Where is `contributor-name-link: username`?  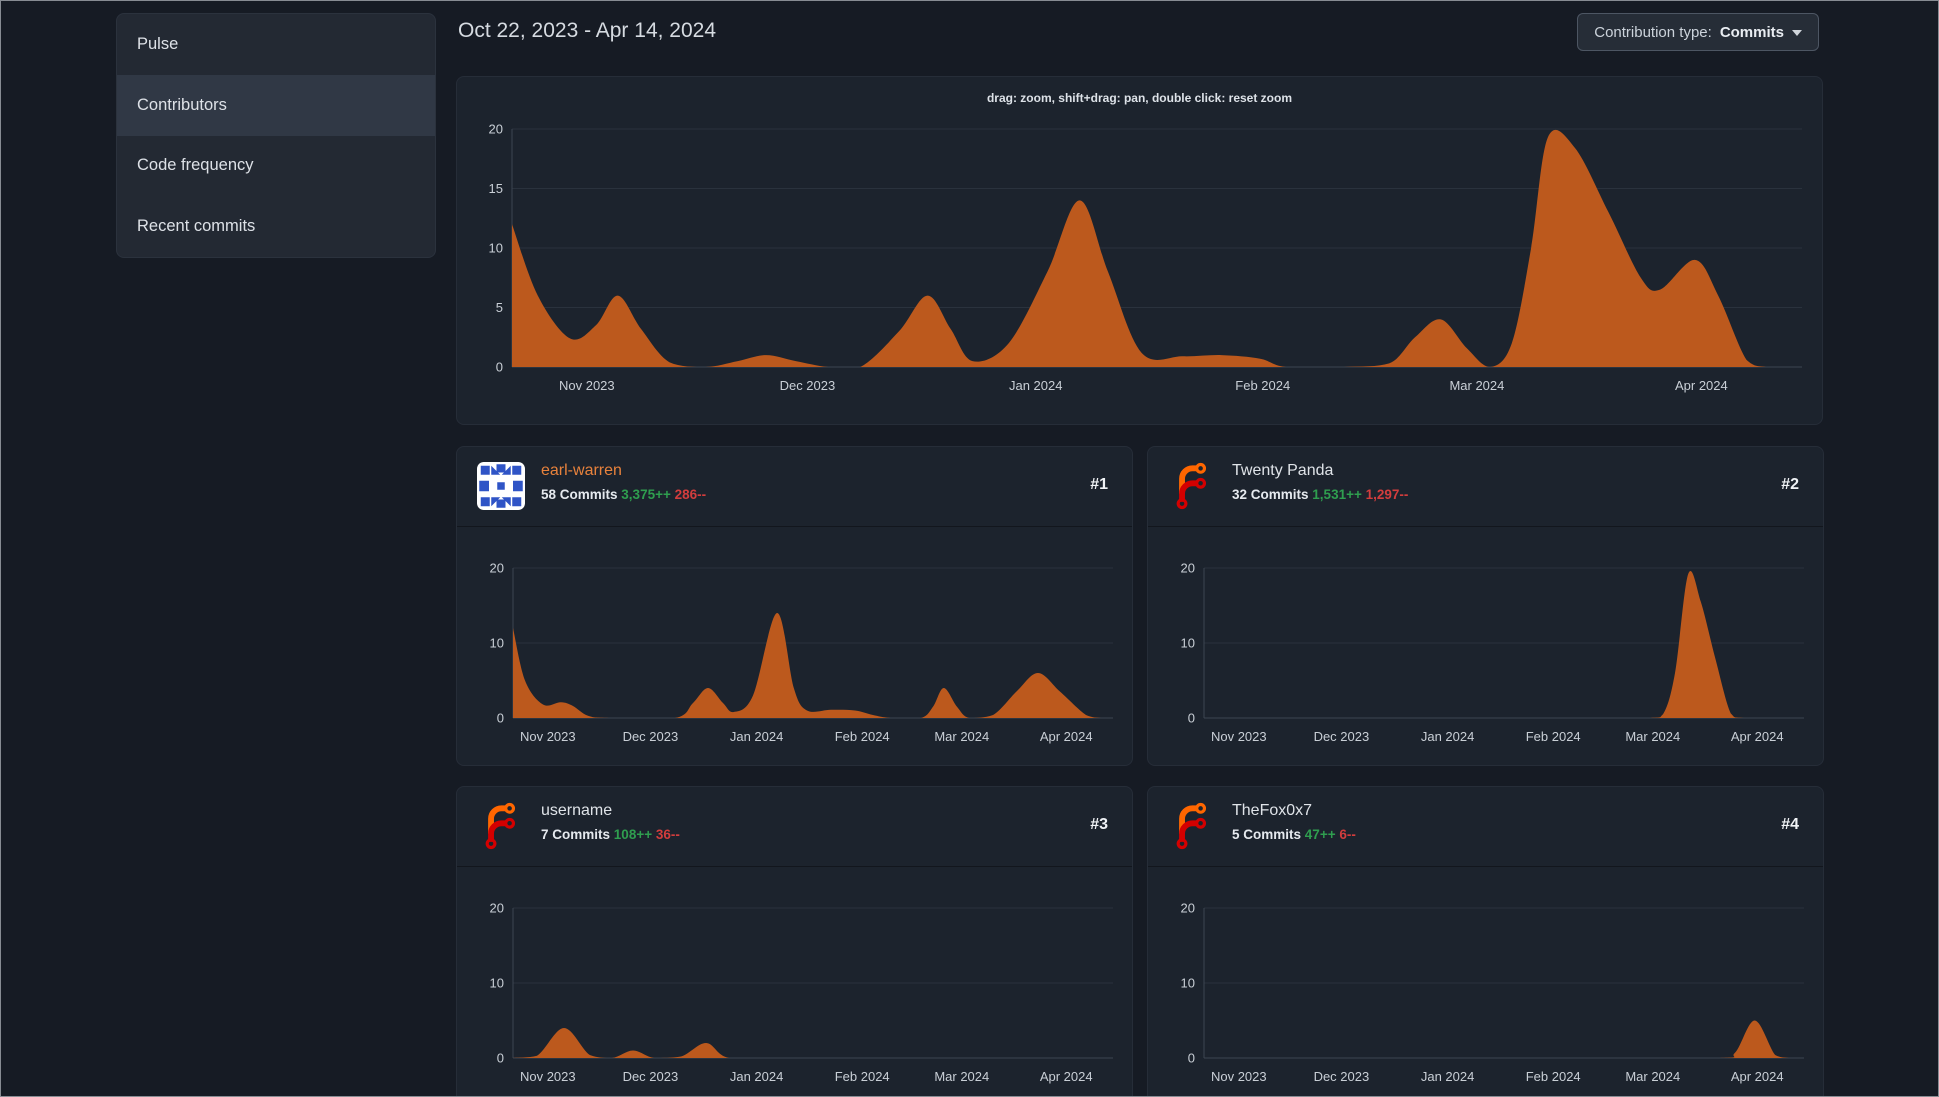
contributor-name-link: username is located at coordinates (576, 811).